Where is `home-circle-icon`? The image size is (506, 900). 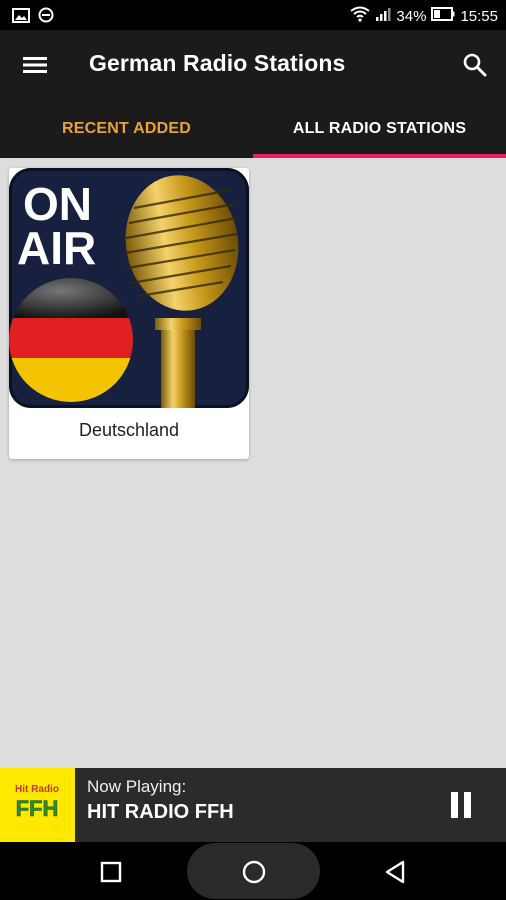 home-circle-icon is located at coordinates (254, 872).